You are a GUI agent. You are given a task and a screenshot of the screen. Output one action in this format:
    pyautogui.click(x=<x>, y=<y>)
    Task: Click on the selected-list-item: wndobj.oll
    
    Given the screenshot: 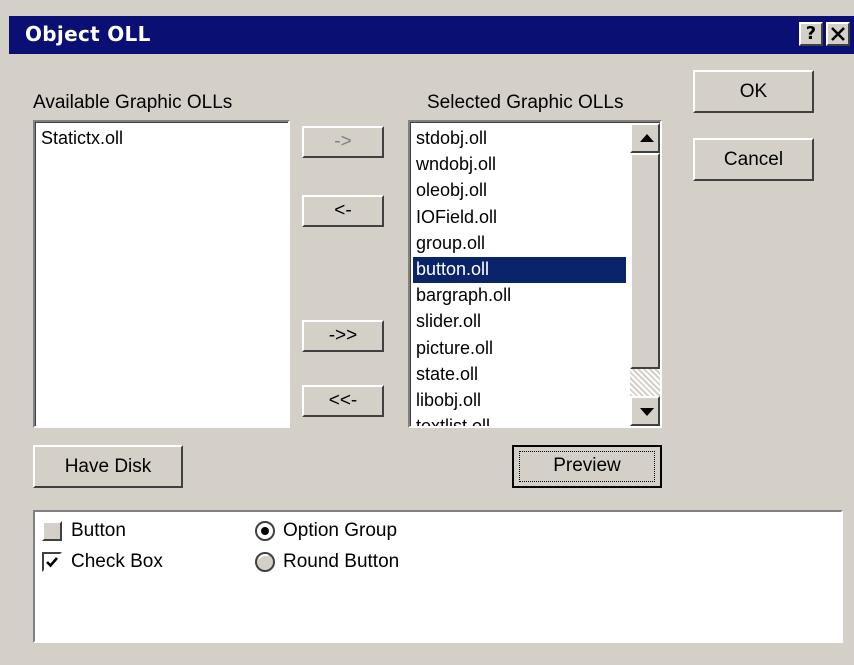 What is the action you would take?
    pyautogui.click(x=519, y=165)
    